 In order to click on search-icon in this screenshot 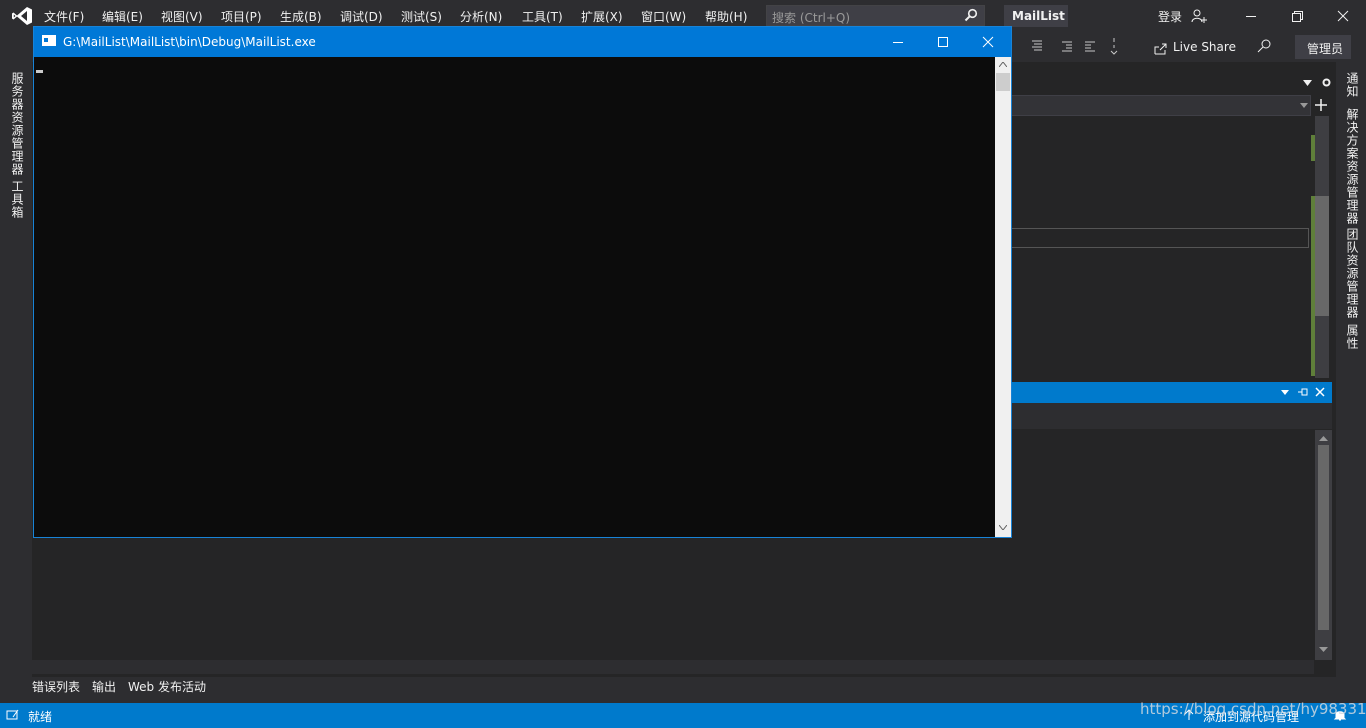, I will do `click(971, 15)`.